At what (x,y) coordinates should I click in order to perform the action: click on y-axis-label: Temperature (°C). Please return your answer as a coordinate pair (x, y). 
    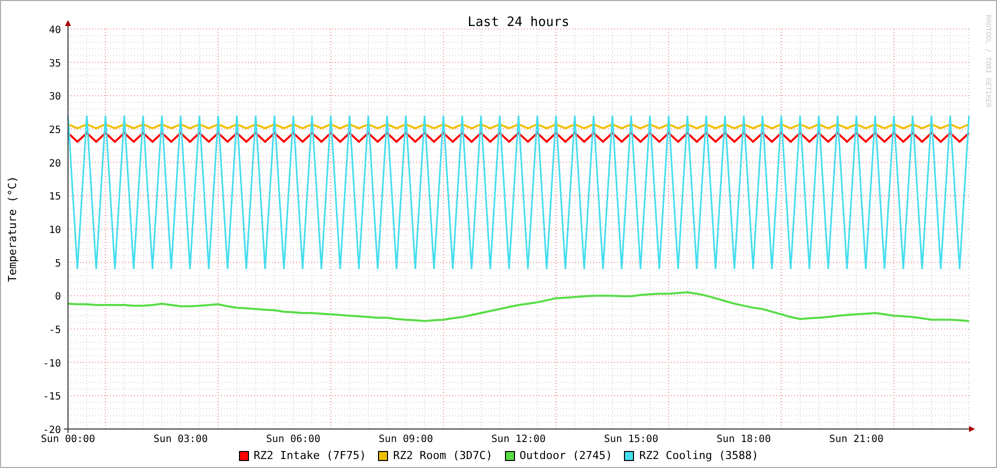
    Looking at the image, I should click on (12, 229).